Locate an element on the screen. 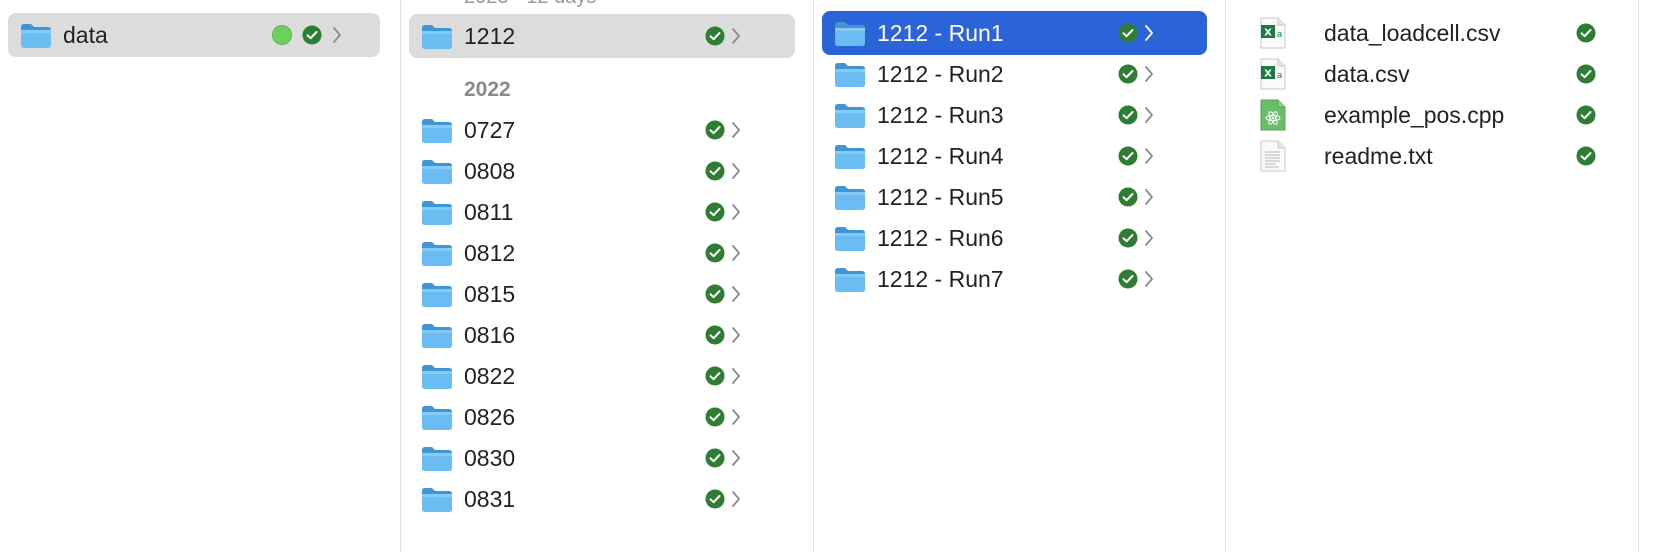 Image resolution: width=1676 pixels, height=552 pixels. folder-row: 0830 is located at coordinates (602, 458).